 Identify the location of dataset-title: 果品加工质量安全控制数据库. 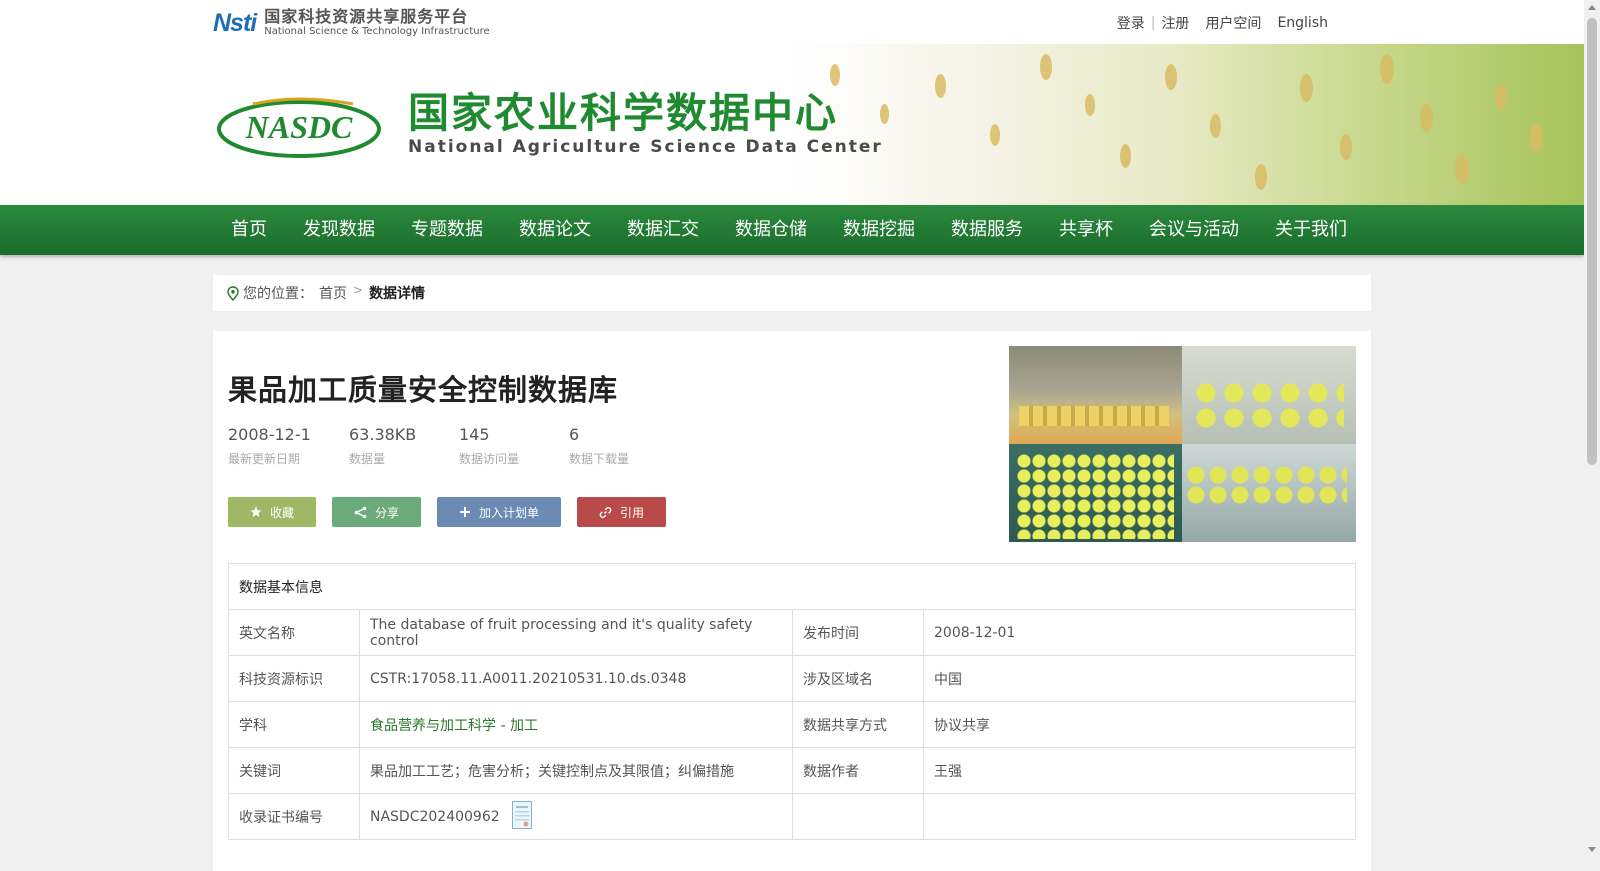
(423, 390).